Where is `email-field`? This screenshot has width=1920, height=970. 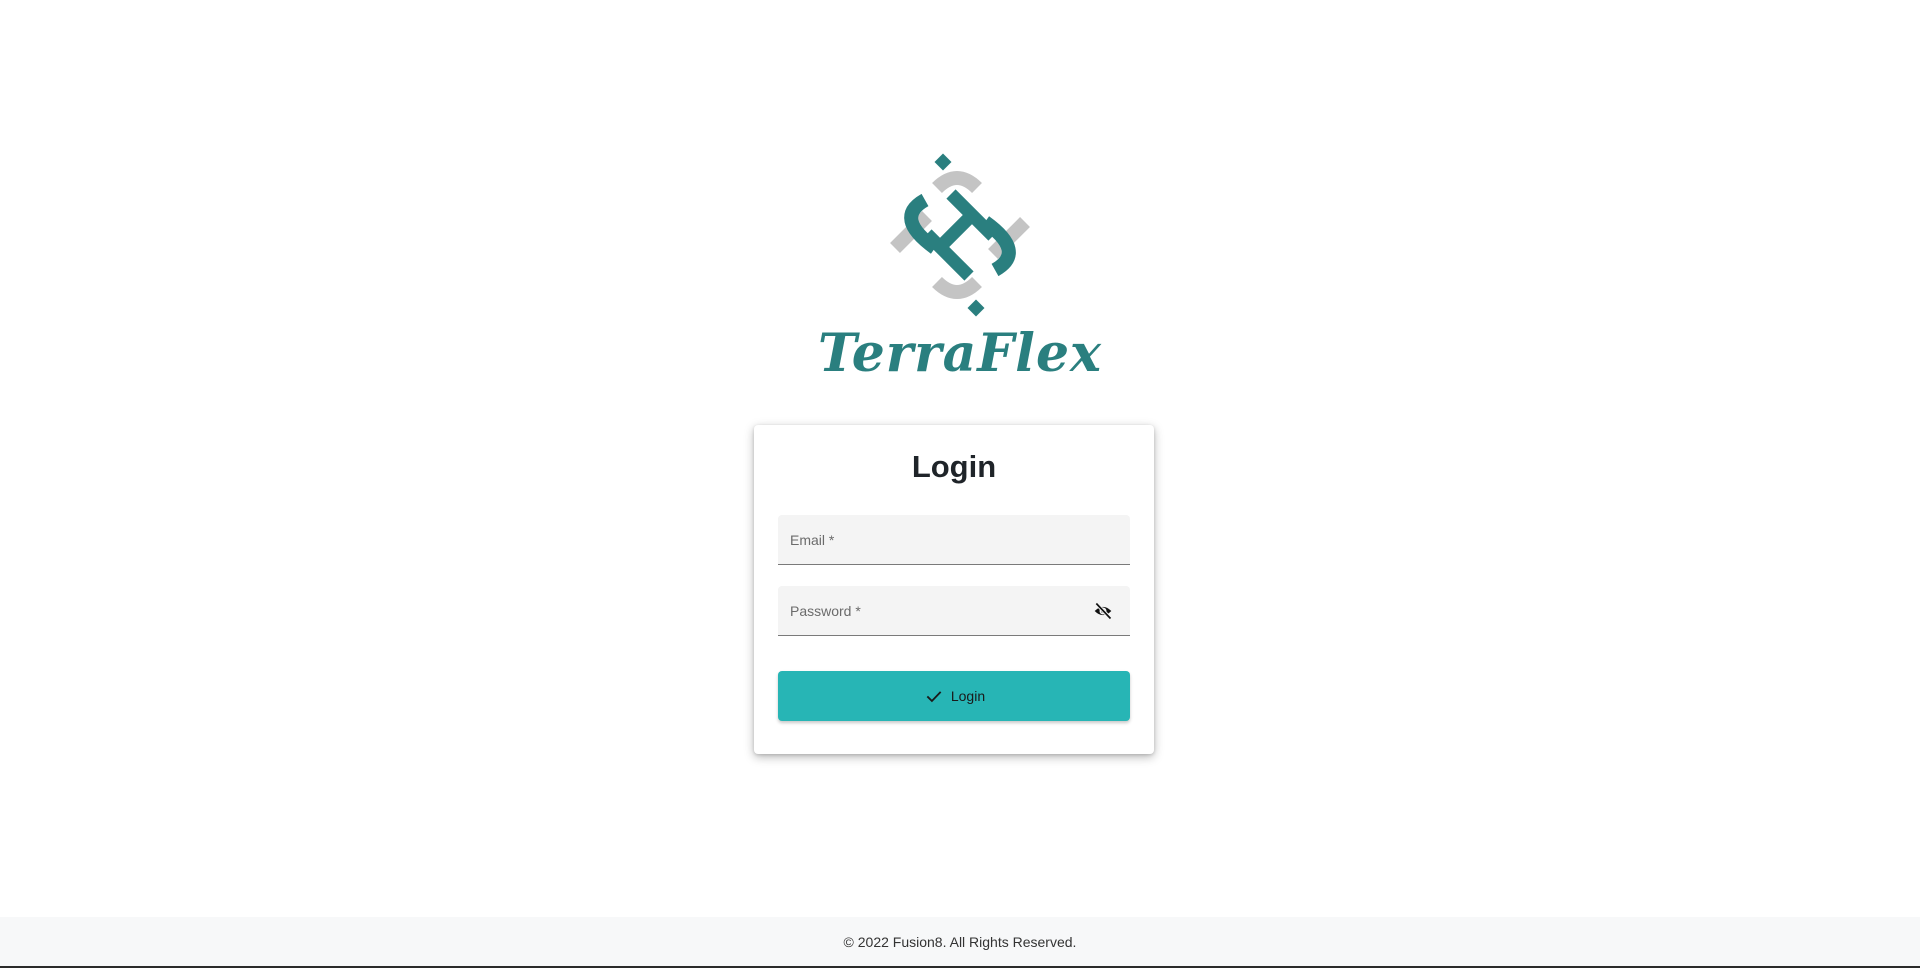 email-field is located at coordinates (954, 540).